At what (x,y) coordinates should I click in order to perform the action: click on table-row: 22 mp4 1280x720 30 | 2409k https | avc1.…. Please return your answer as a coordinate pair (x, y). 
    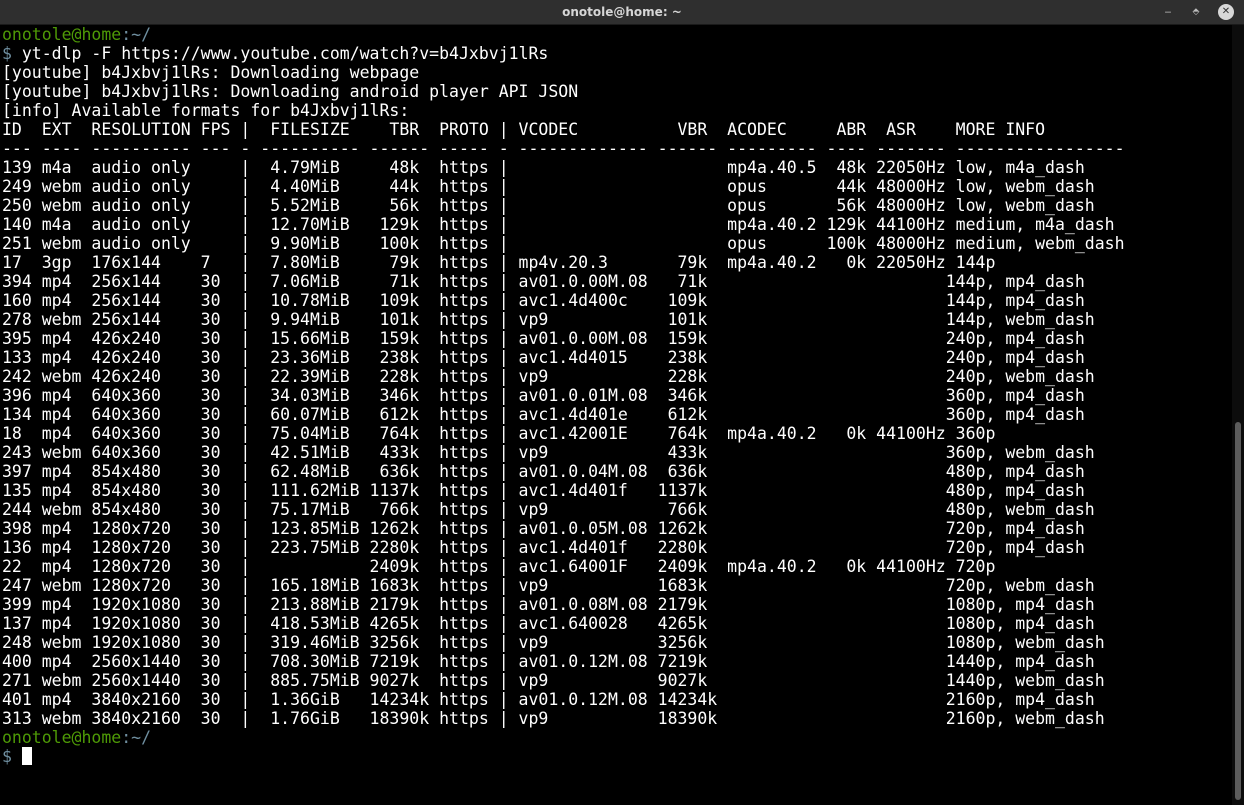
    Looking at the image, I should click on (499, 566).